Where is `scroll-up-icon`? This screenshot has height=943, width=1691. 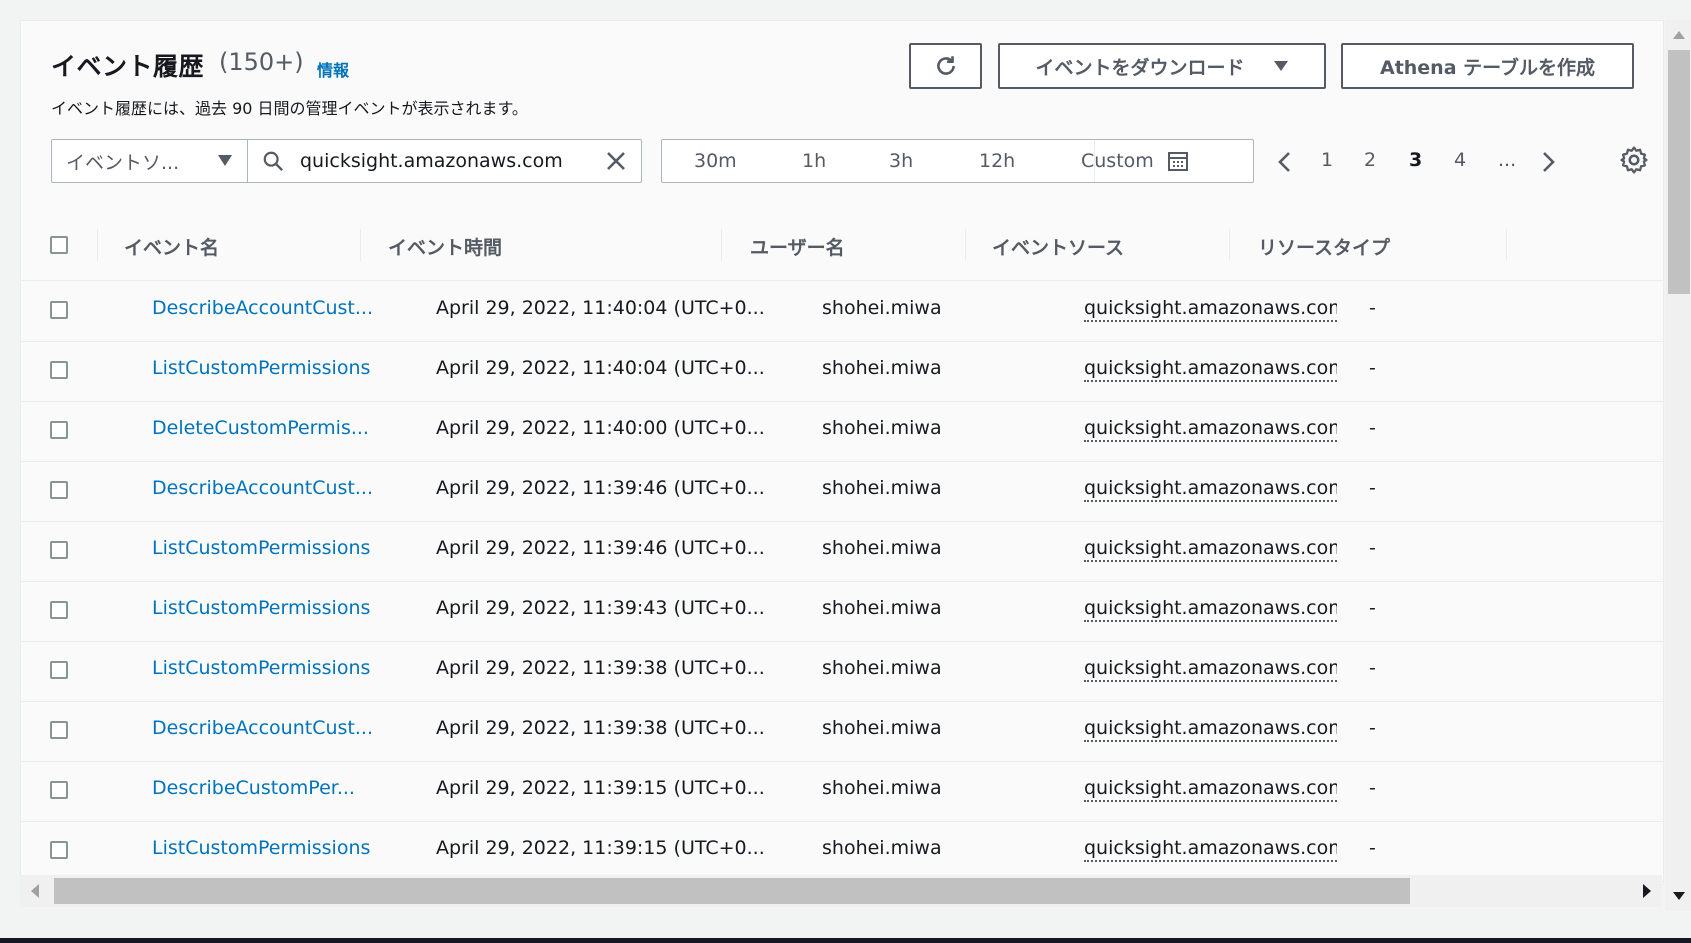 scroll-up-icon is located at coordinates (1679, 35).